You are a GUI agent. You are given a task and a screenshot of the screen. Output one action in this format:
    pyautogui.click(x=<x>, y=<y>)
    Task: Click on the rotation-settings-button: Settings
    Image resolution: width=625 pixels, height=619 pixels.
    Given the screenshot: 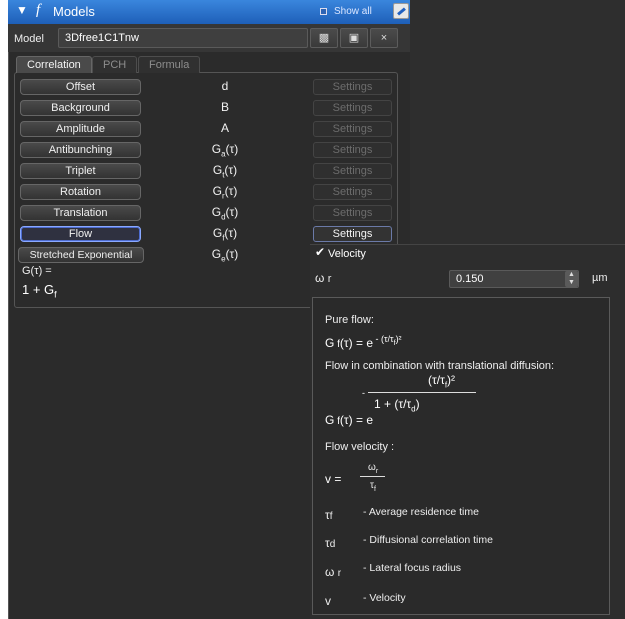 What is the action you would take?
    pyautogui.click(x=352, y=192)
    